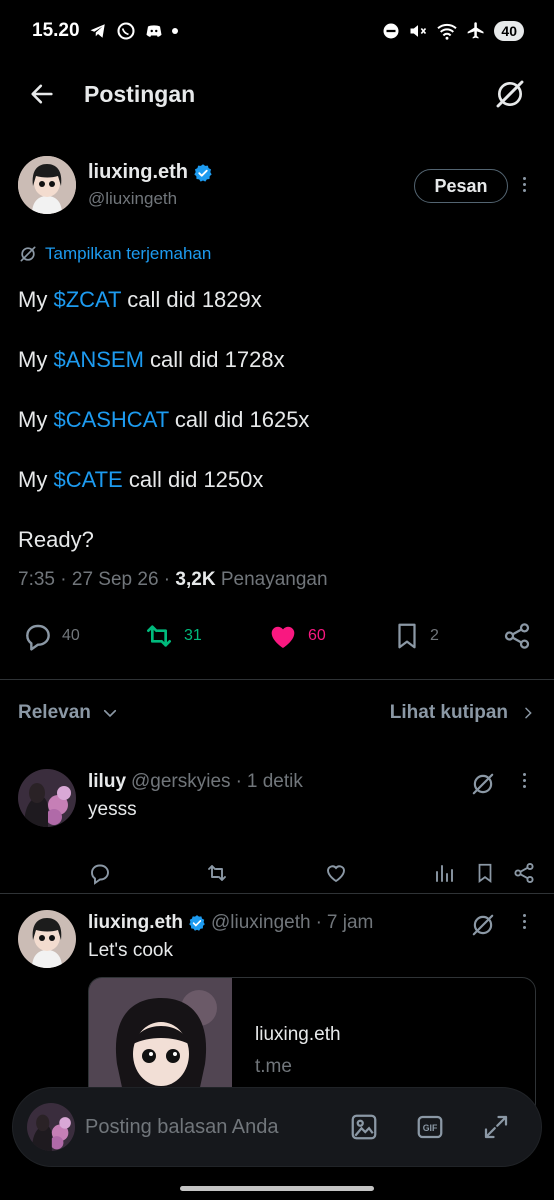 Image resolution: width=554 pixels, height=1200 pixels. What do you see at coordinates (98, 359) in the screenshot?
I see `cashtag-link: $ANSEM` at bounding box center [98, 359].